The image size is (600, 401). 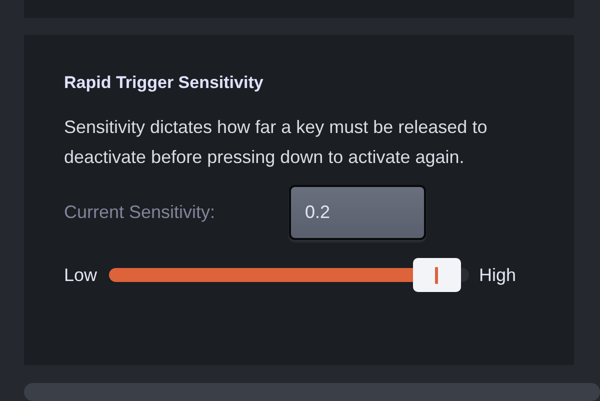 I want to click on sensitivity-input: 0.2, so click(x=357, y=212).